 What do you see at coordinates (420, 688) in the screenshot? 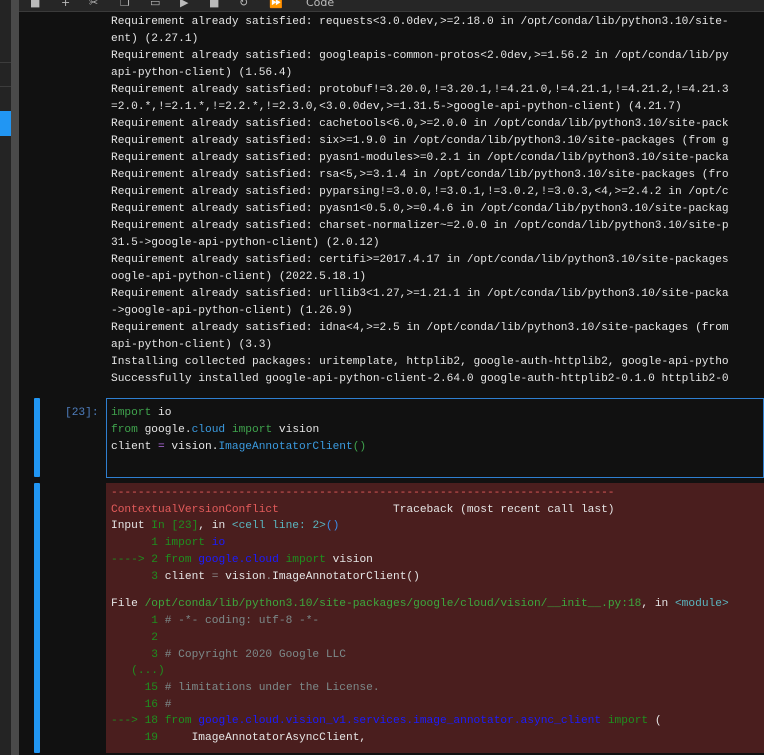
I see `traceback-line: 15 # limitations under the License.` at bounding box center [420, 688].